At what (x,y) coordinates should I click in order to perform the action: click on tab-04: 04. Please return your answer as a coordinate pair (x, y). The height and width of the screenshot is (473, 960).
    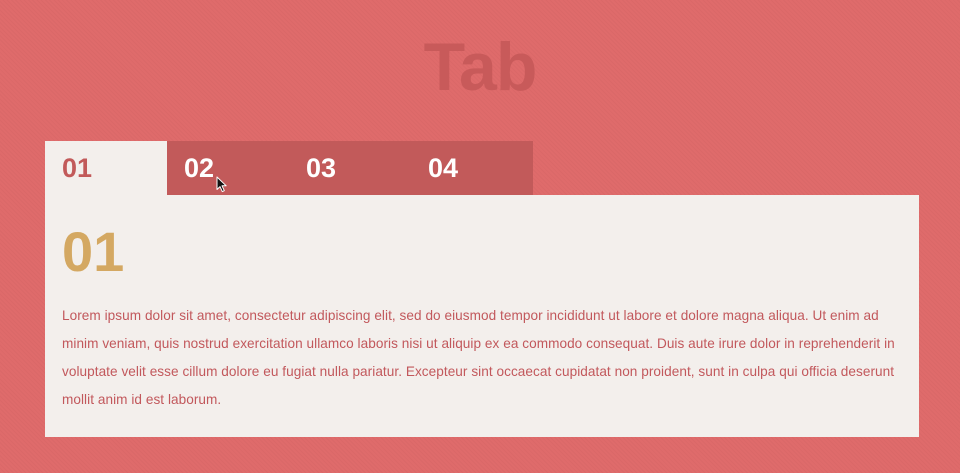
    Looking at the image, I should click on (472, 168).